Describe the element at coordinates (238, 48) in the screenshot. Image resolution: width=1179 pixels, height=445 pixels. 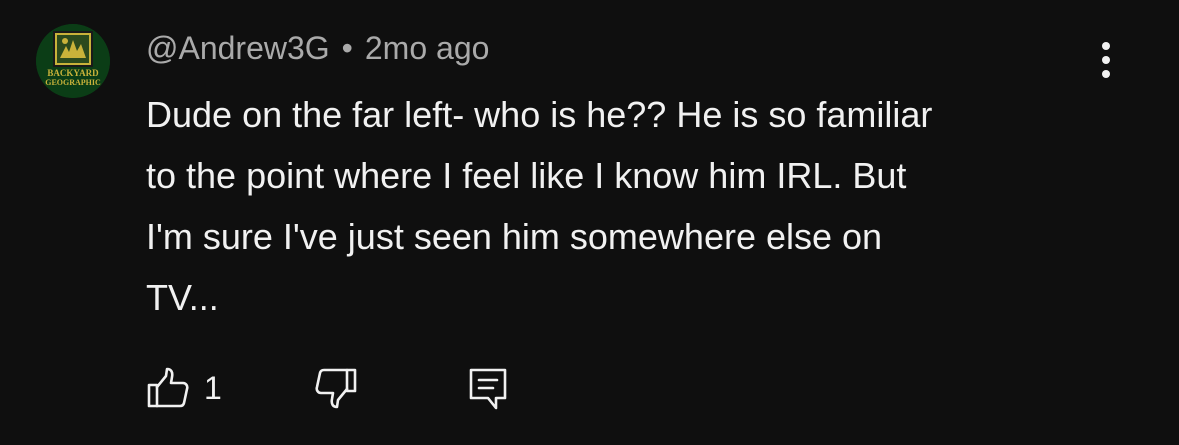
I see `author-name: @Andrew3G` at that location.